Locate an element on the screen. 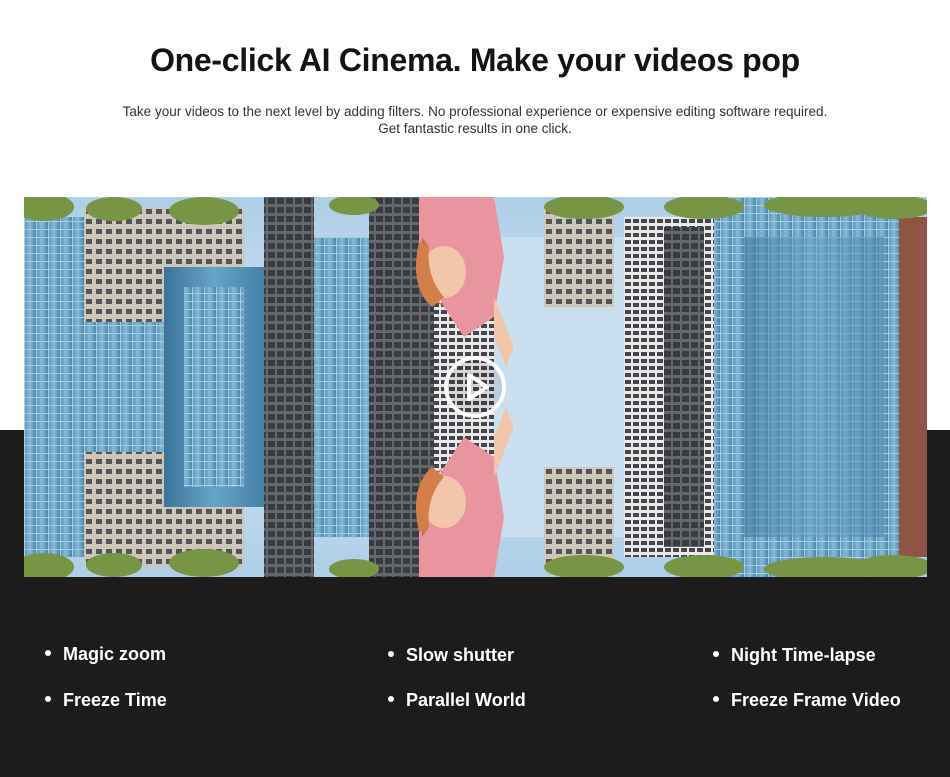  subtitle-line-2: Get fantastic results in one click. is located at coordinates (475, 128).